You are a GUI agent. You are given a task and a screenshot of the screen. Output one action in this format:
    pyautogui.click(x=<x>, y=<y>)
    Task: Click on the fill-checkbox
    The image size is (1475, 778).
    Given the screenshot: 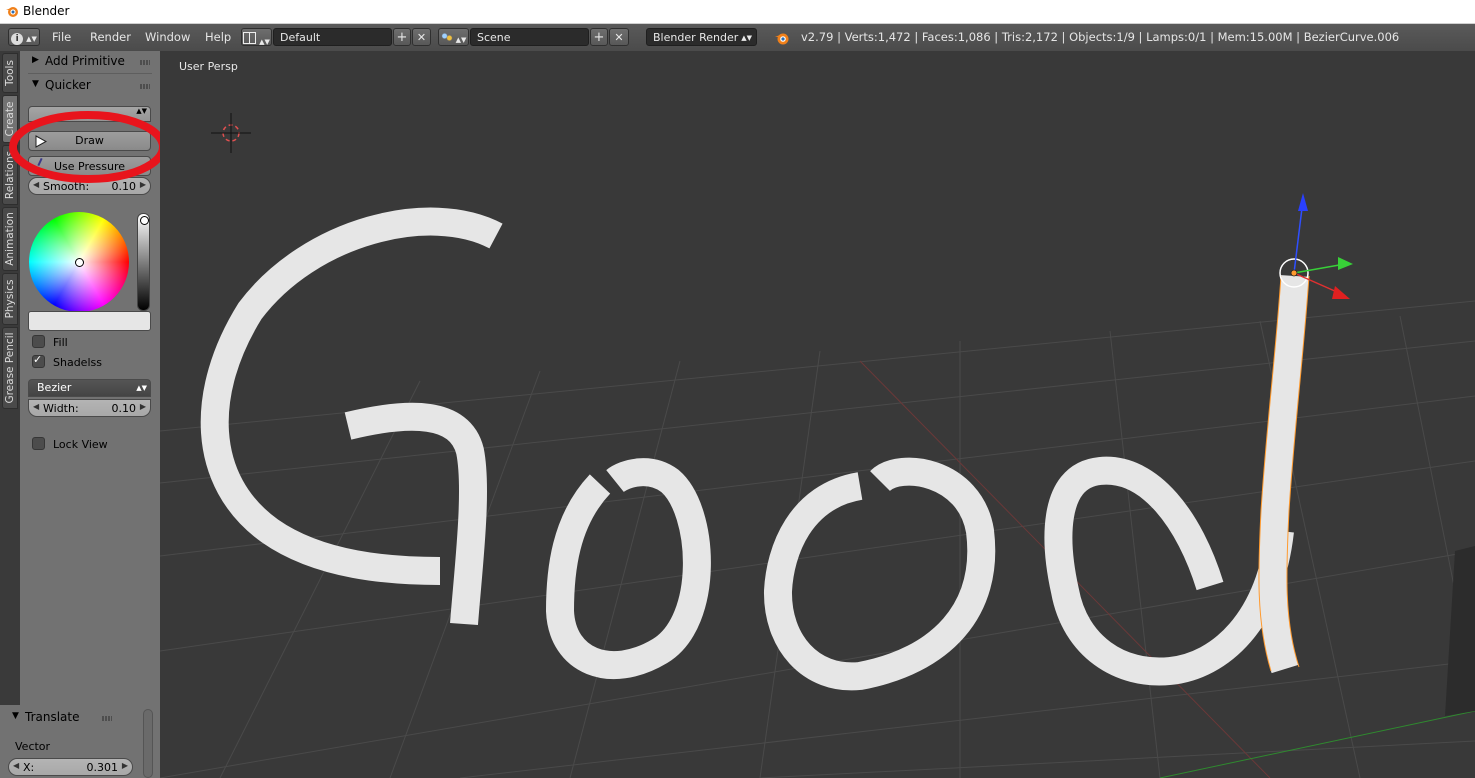 What is the action you would take?
    pyautogui.click(x=38, y=341)
    